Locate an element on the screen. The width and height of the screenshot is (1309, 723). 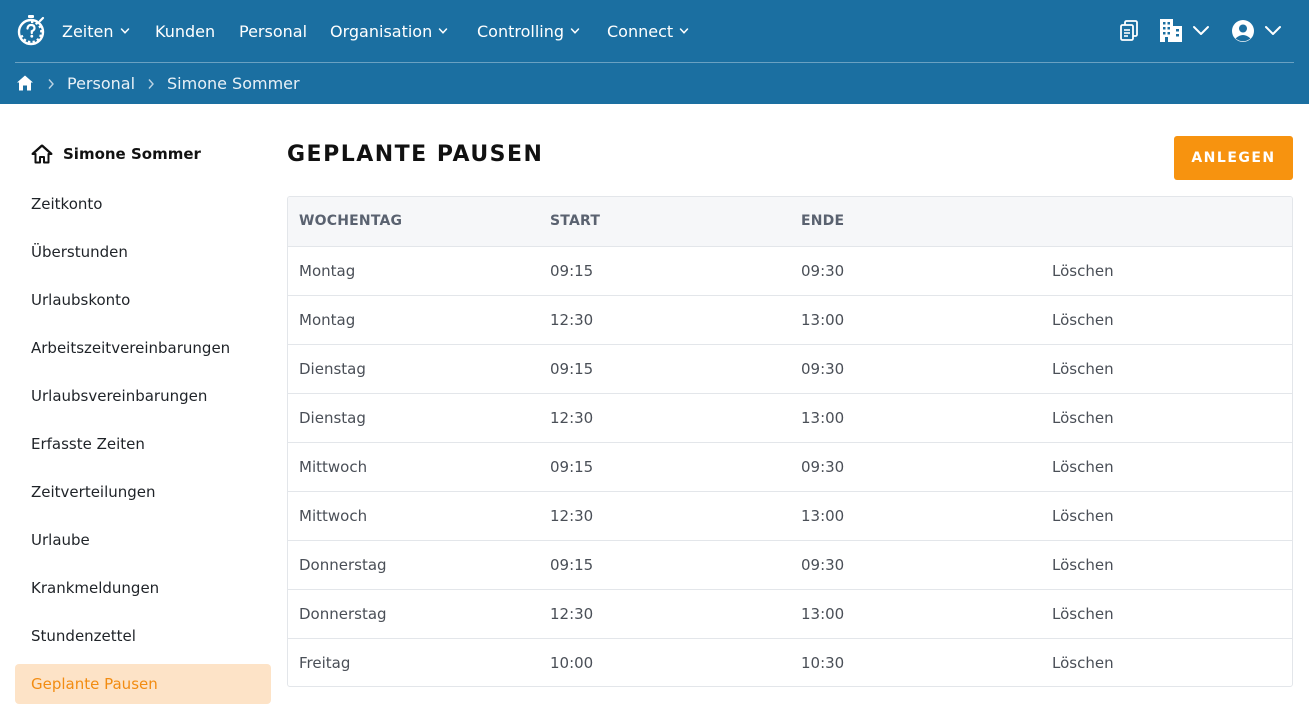
table-header-row: WOCHENTAG START ENDE is located at coordinates (790, 221).